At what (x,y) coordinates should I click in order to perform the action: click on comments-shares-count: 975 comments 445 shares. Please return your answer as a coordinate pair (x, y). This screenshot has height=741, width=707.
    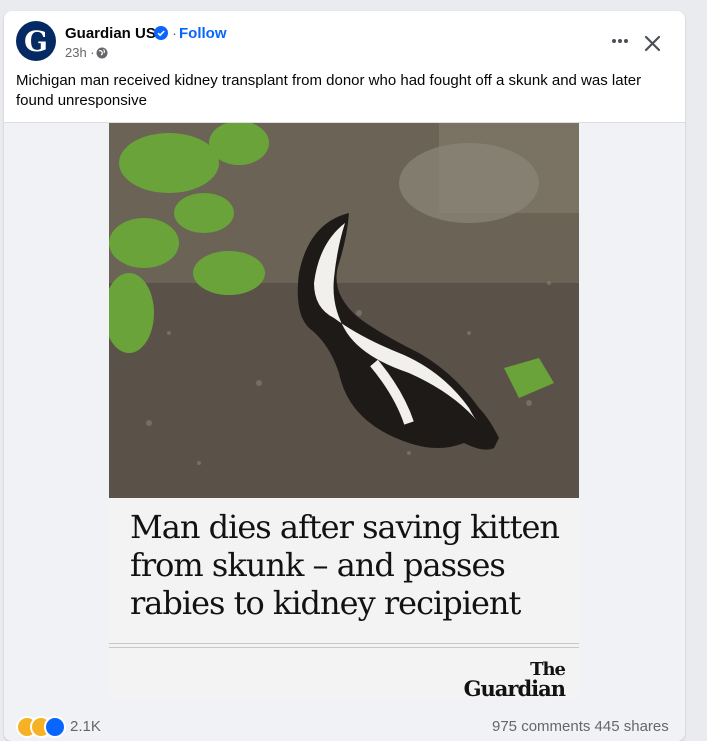
    Looking at the image, I should click on (580, 726).